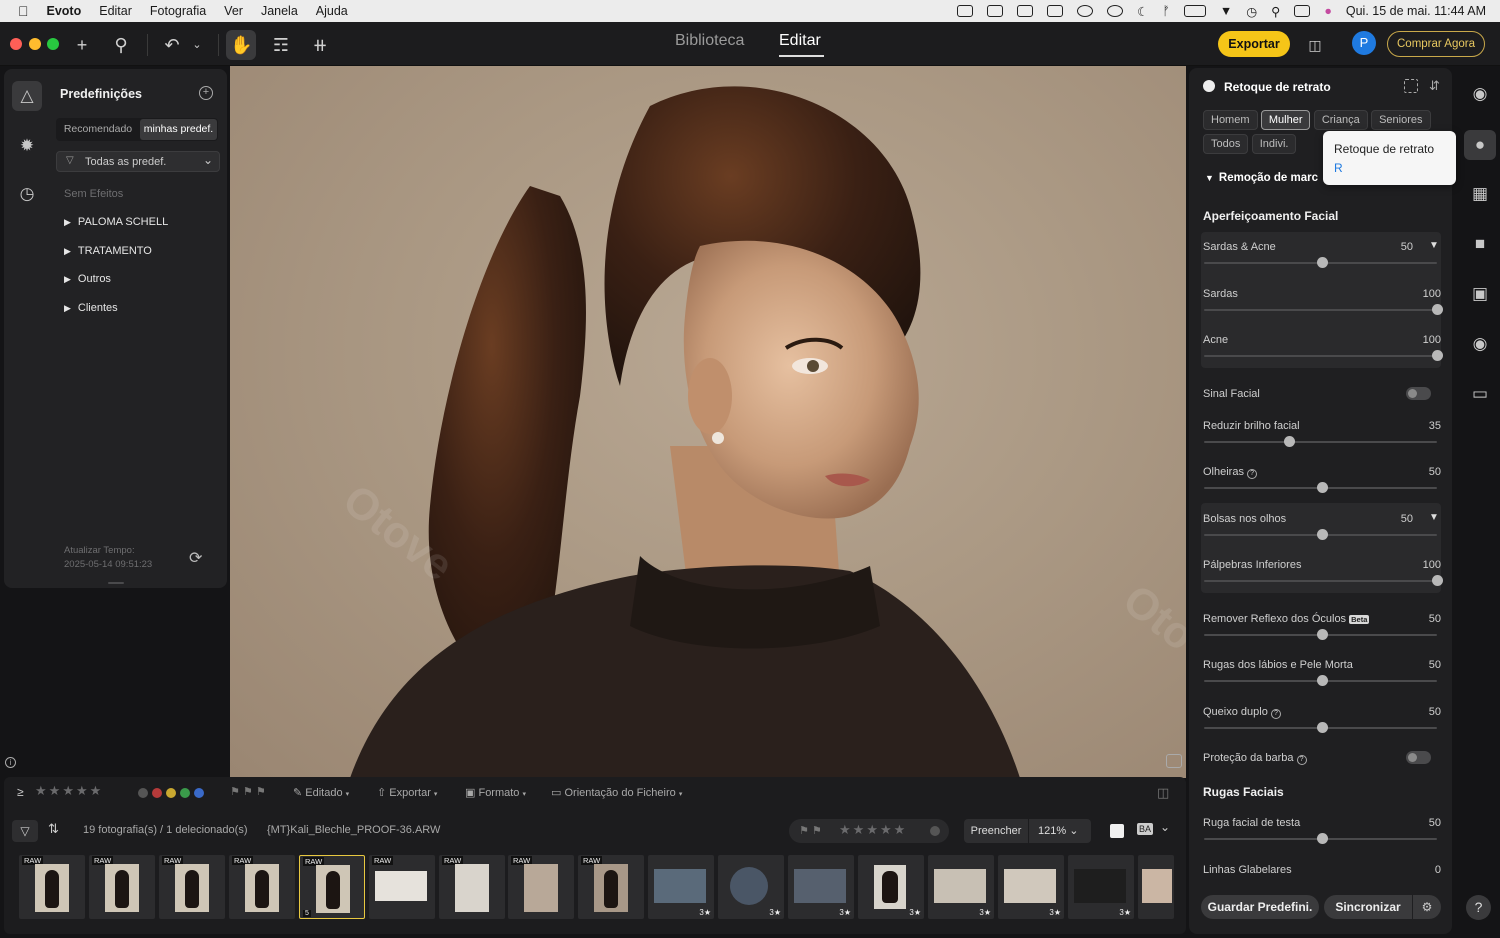  Describe the element at coordinates (1285, 120) in the screenshot. I see `chip-mulher: Mulher` at that location.